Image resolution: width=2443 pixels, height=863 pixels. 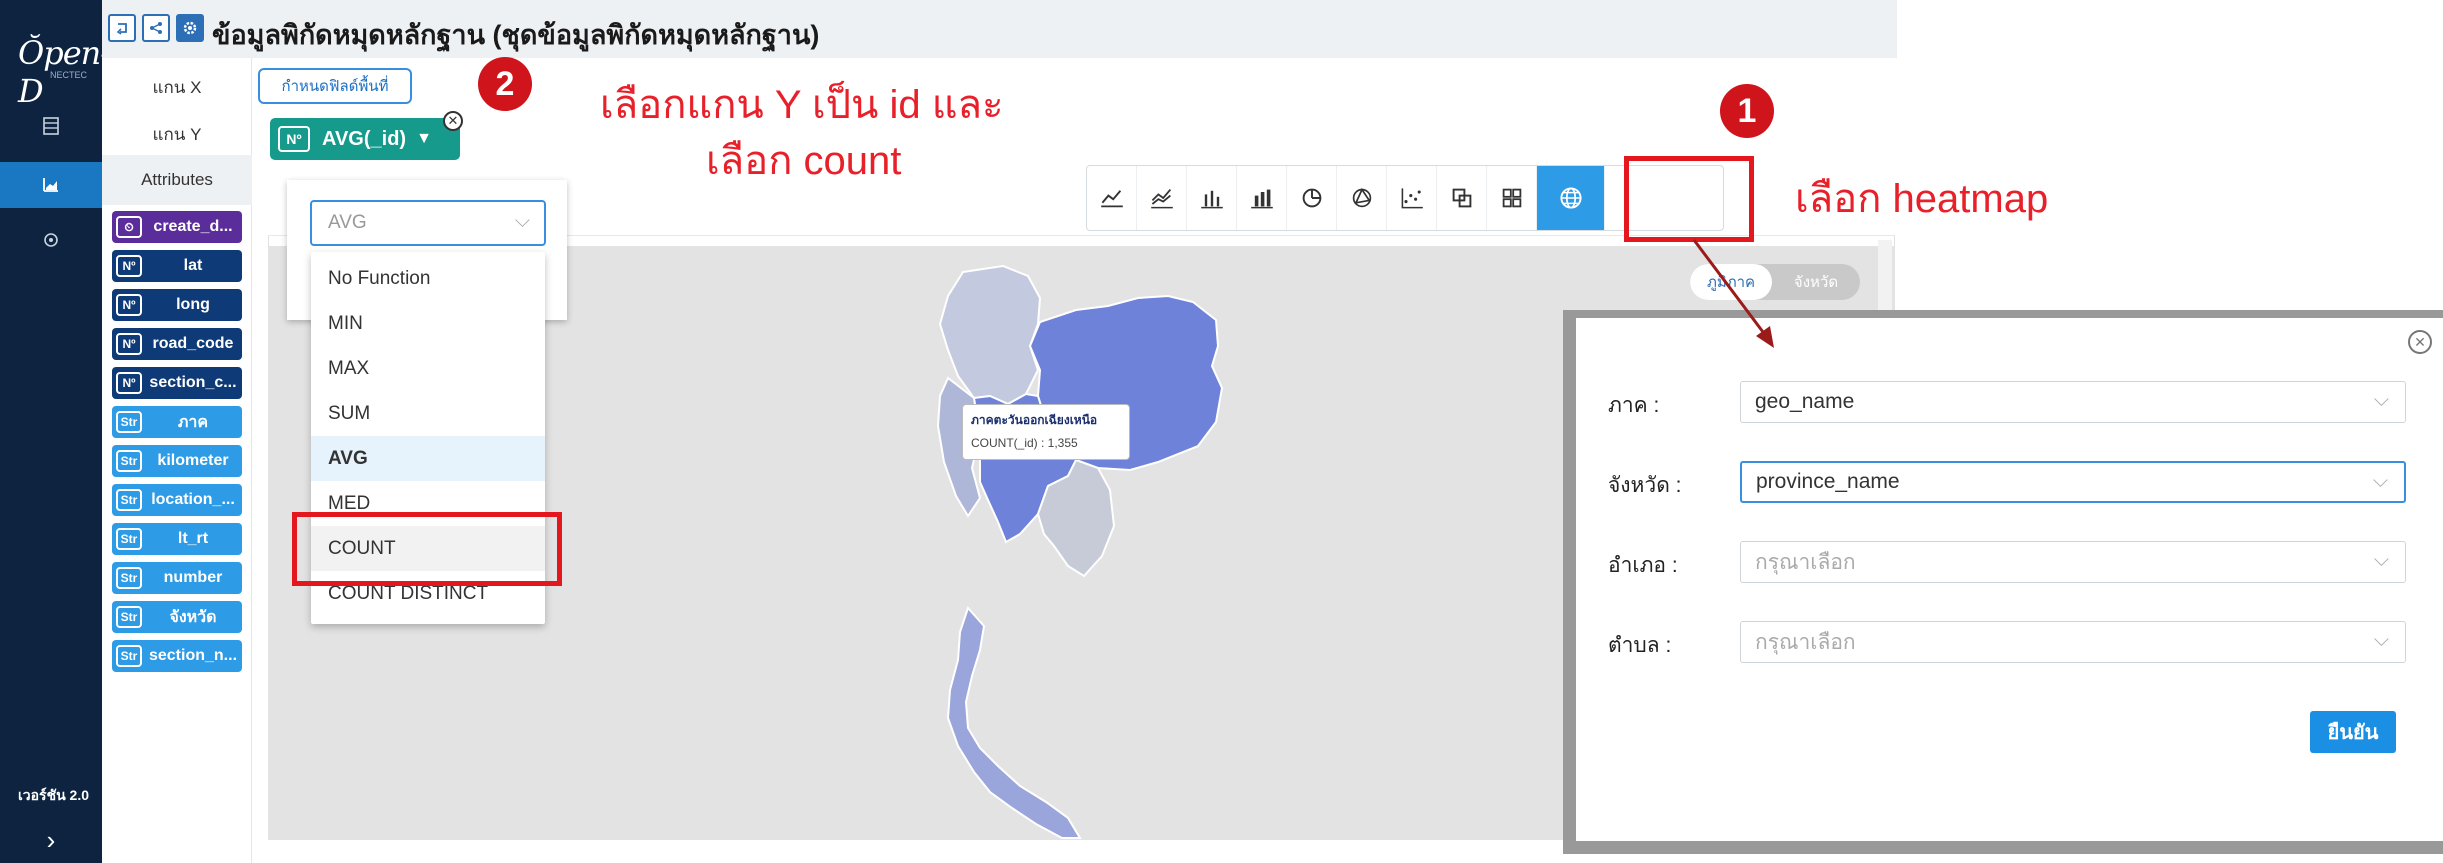 I want to click on toggle-province-option: จังหวัด, so click(x=1816, y=282).